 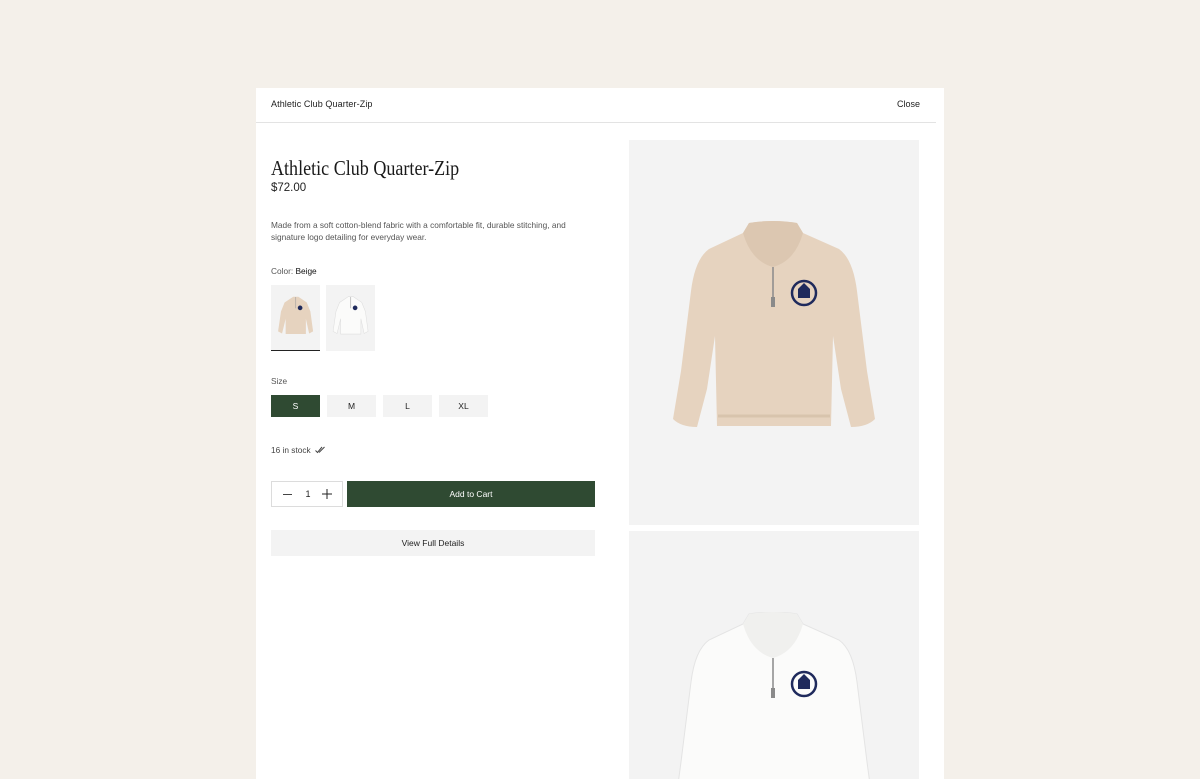 I want to click on size-label: Size, so click(x=279, y=381).